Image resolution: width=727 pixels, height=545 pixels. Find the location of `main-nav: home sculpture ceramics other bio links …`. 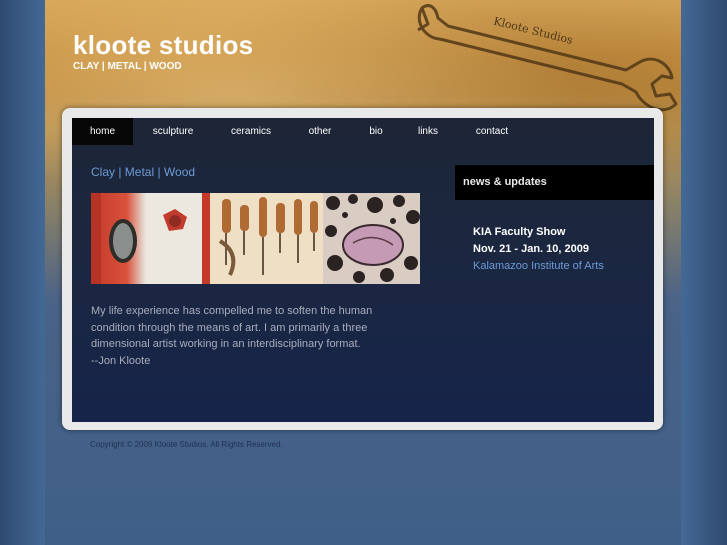

main-nav: home sculpture ceramics other bio links … is located at coordinates (363, 131).